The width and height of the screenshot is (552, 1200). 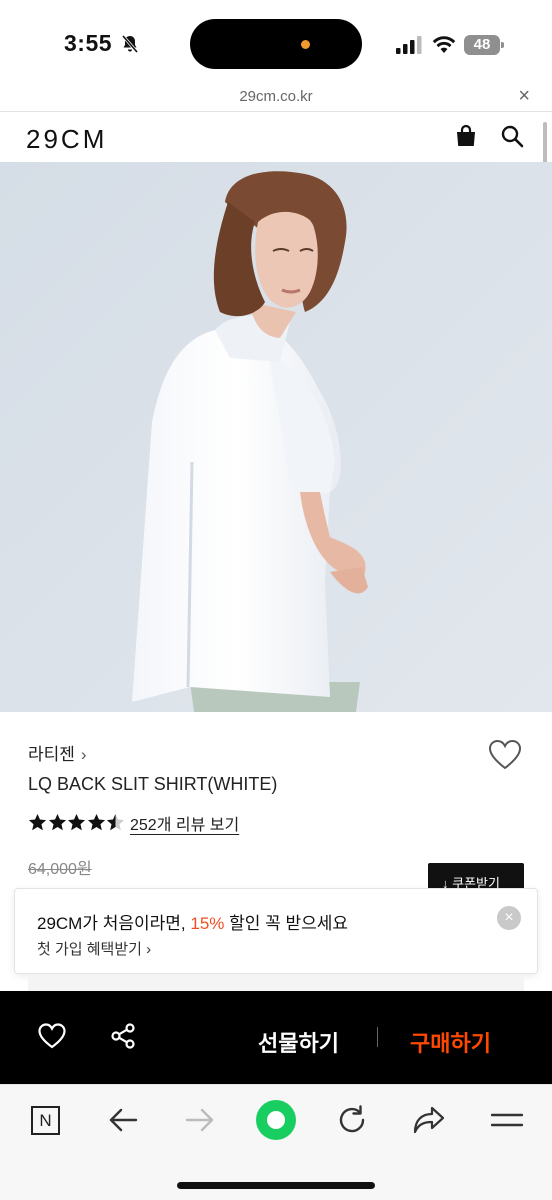 I want to click on gift-button: 선물하기, so click(x=298, y=1042).